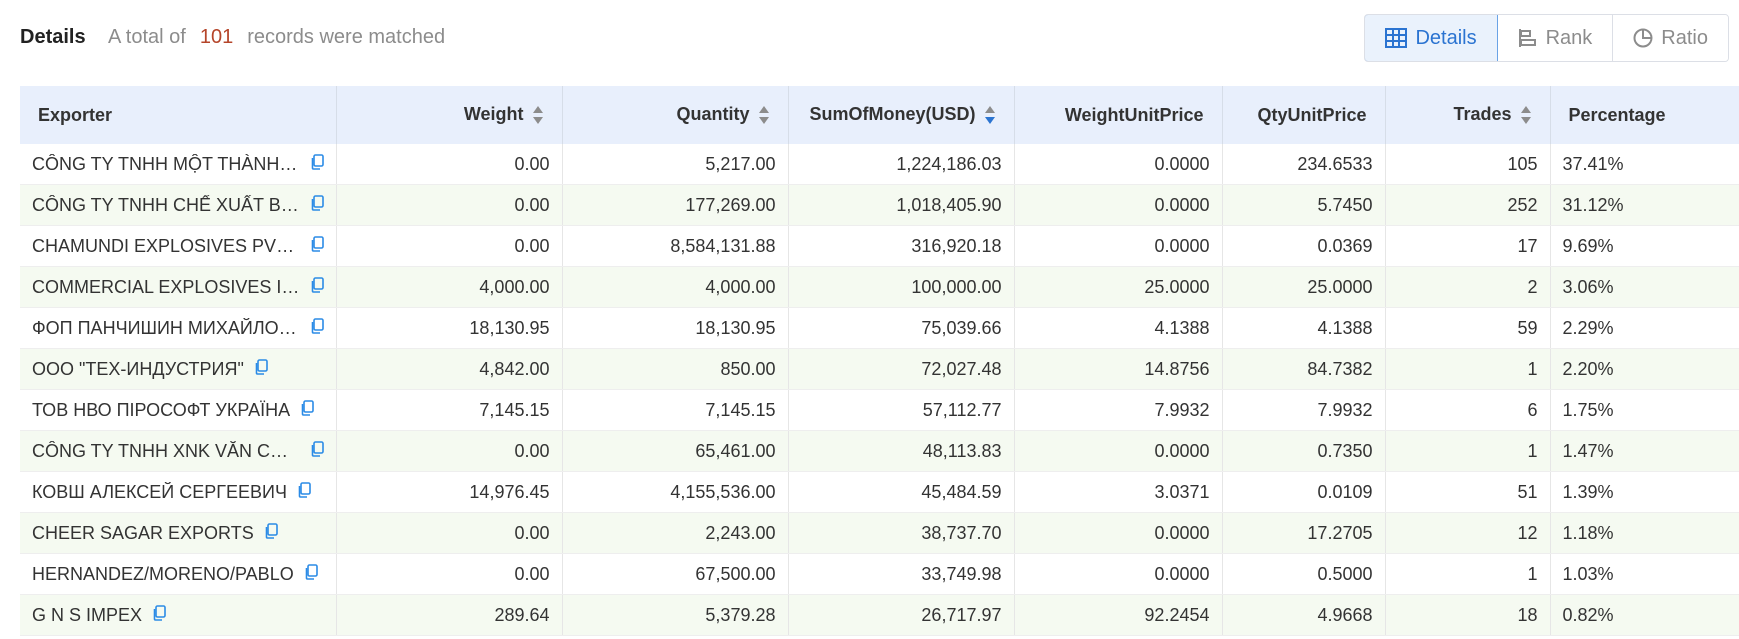  What do you see at coordinates (1644, 615) in the screenshot?
I see `percentage-cell: 0.82%` at bounding box center [1644, 615].